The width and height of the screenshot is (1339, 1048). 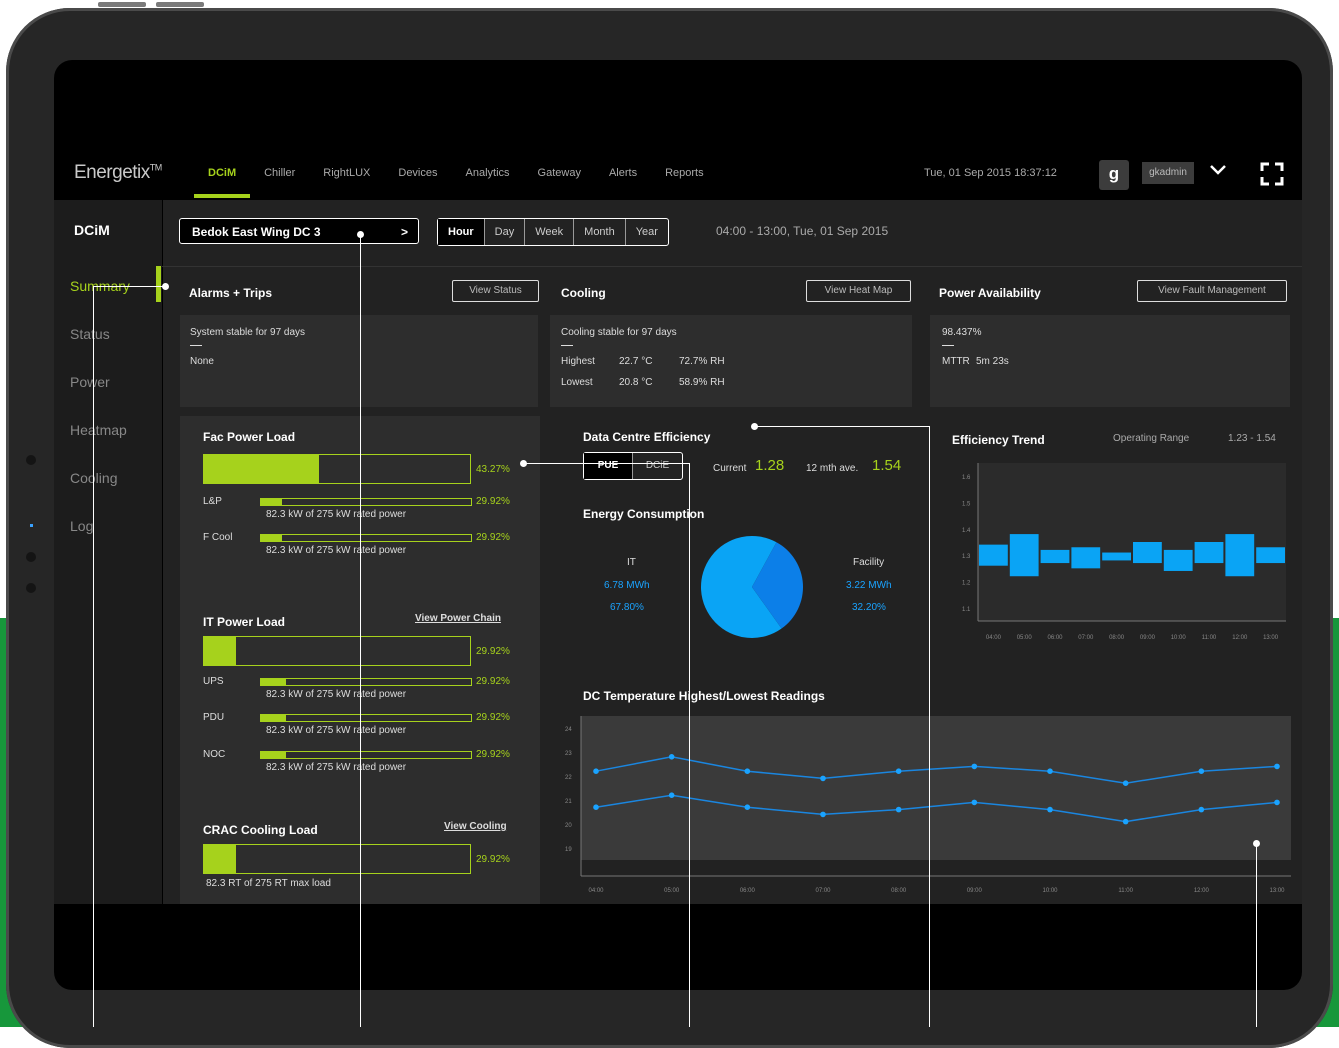 What do you see at coordinates (770, 465) in the screenshot?
I see `current-value: 1.28` at bounding box center [770, 465].